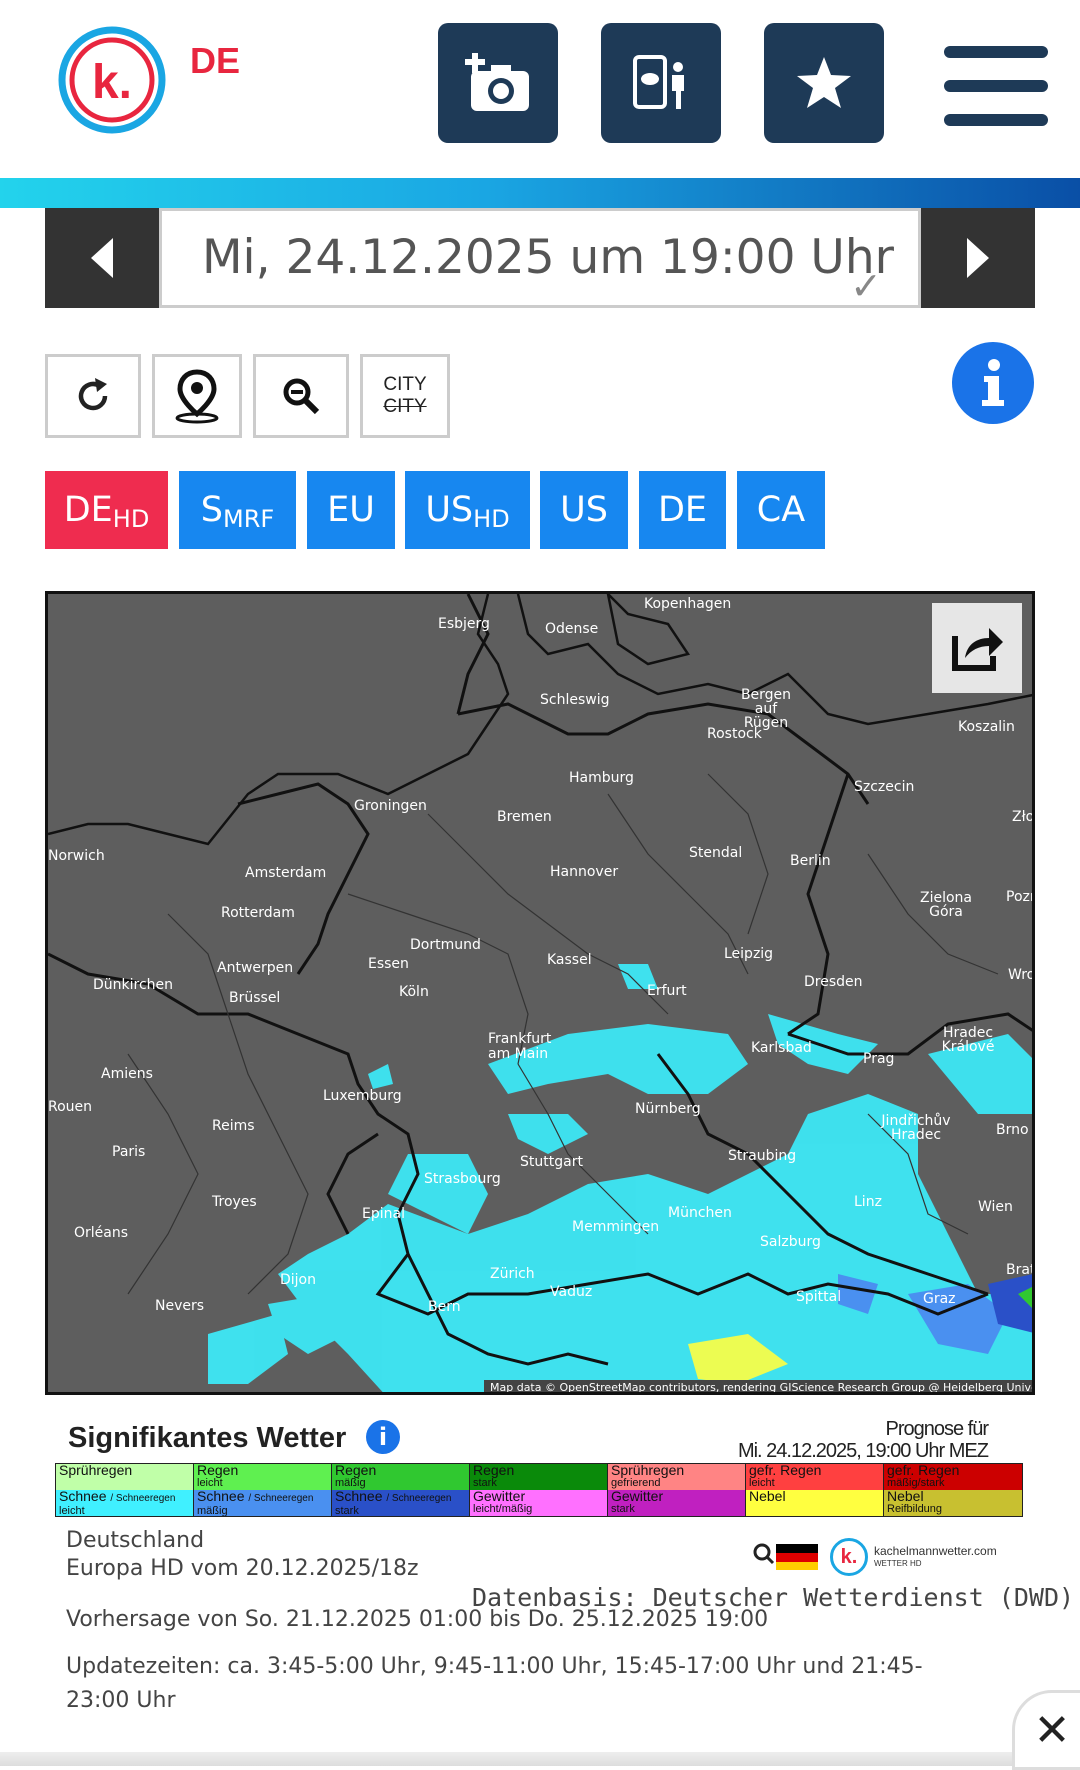 This screenshot has height=1770, width=1080. I want to click on legend-cell: Regen leicht, so click(263, 1477).